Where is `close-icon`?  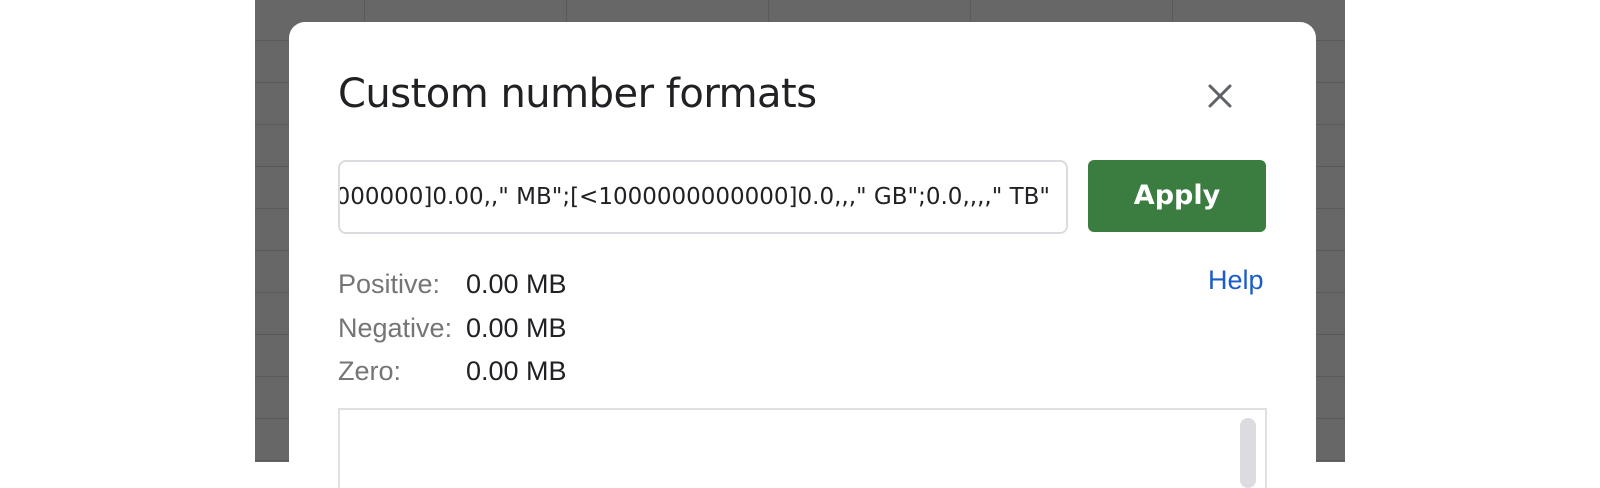 close-icon is located at coordinates (1220, 96).